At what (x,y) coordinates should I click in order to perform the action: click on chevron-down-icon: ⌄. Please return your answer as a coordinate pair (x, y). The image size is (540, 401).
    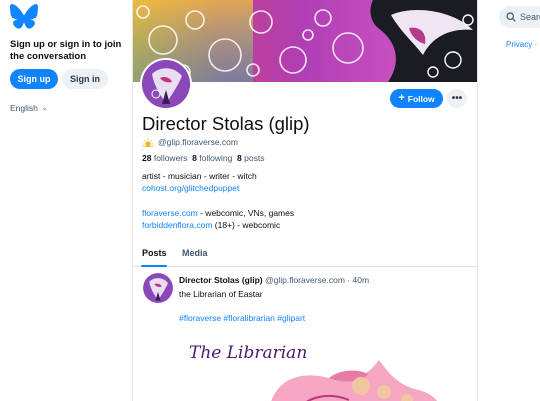
    Looking at the image, I should click on (44, 108).